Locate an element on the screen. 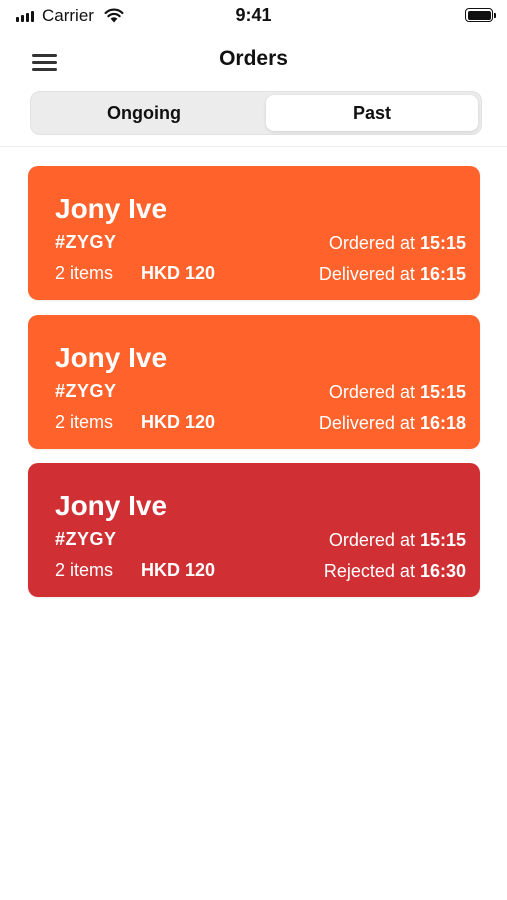 Image resolution: width=507 pixels, height=900 pixels. orders-tab-switcher: Ongoing Past is located at coordinates (256, 113).